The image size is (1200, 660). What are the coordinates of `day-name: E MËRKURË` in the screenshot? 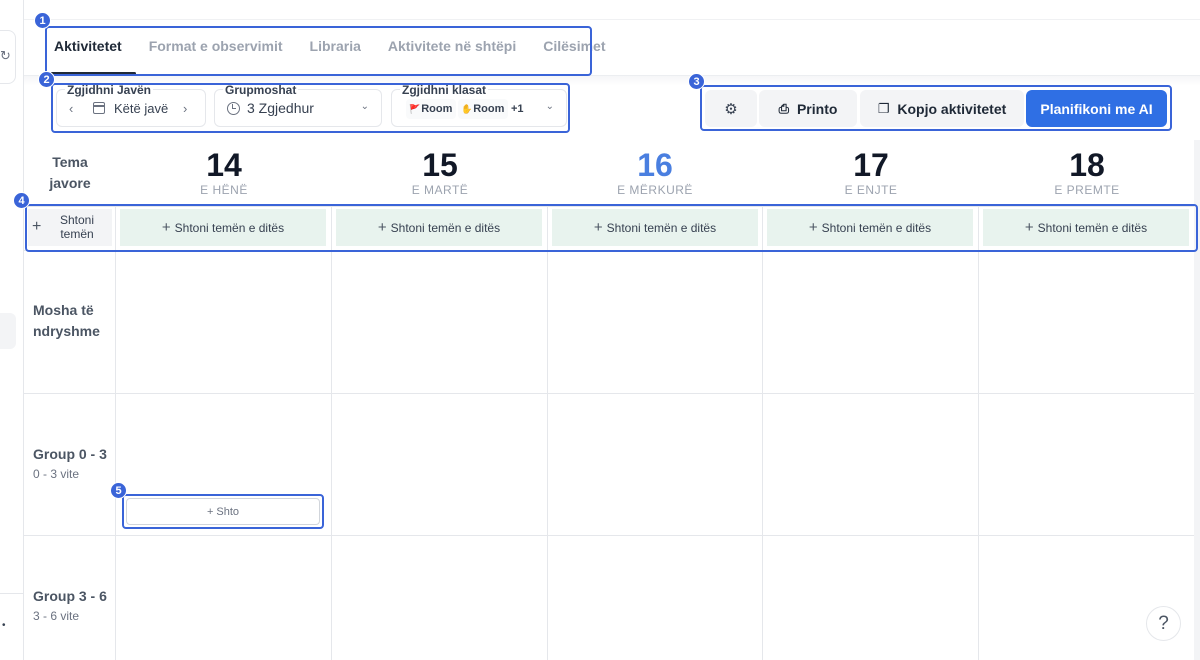 It's located at (655, 190).